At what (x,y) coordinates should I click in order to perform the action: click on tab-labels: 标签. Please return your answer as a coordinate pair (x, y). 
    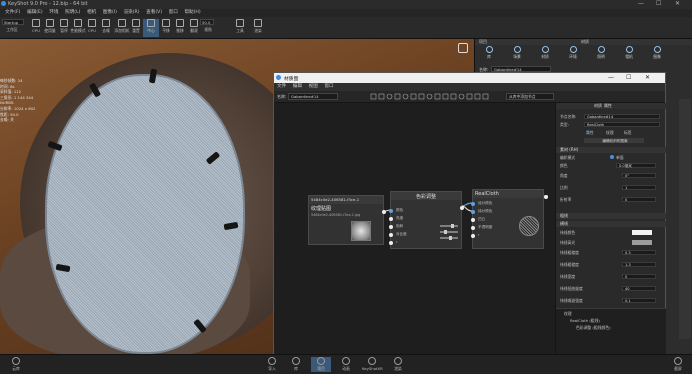
    Looking at the image, I should click on (628, 133).